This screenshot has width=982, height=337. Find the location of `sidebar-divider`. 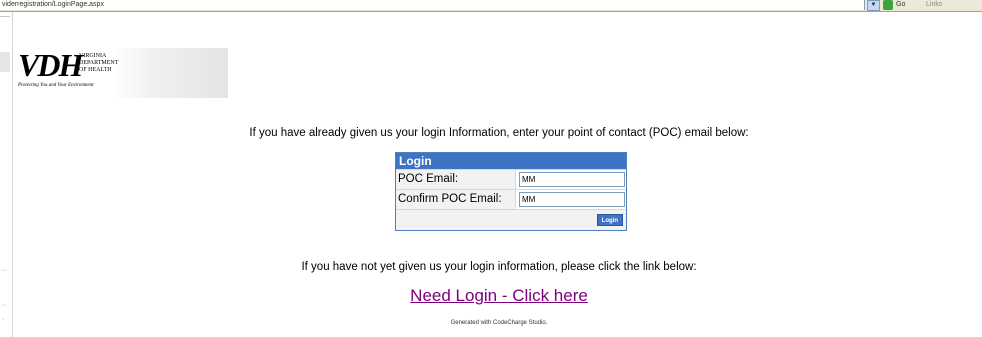

sidebar-divider is located at coordinates (5, 16).